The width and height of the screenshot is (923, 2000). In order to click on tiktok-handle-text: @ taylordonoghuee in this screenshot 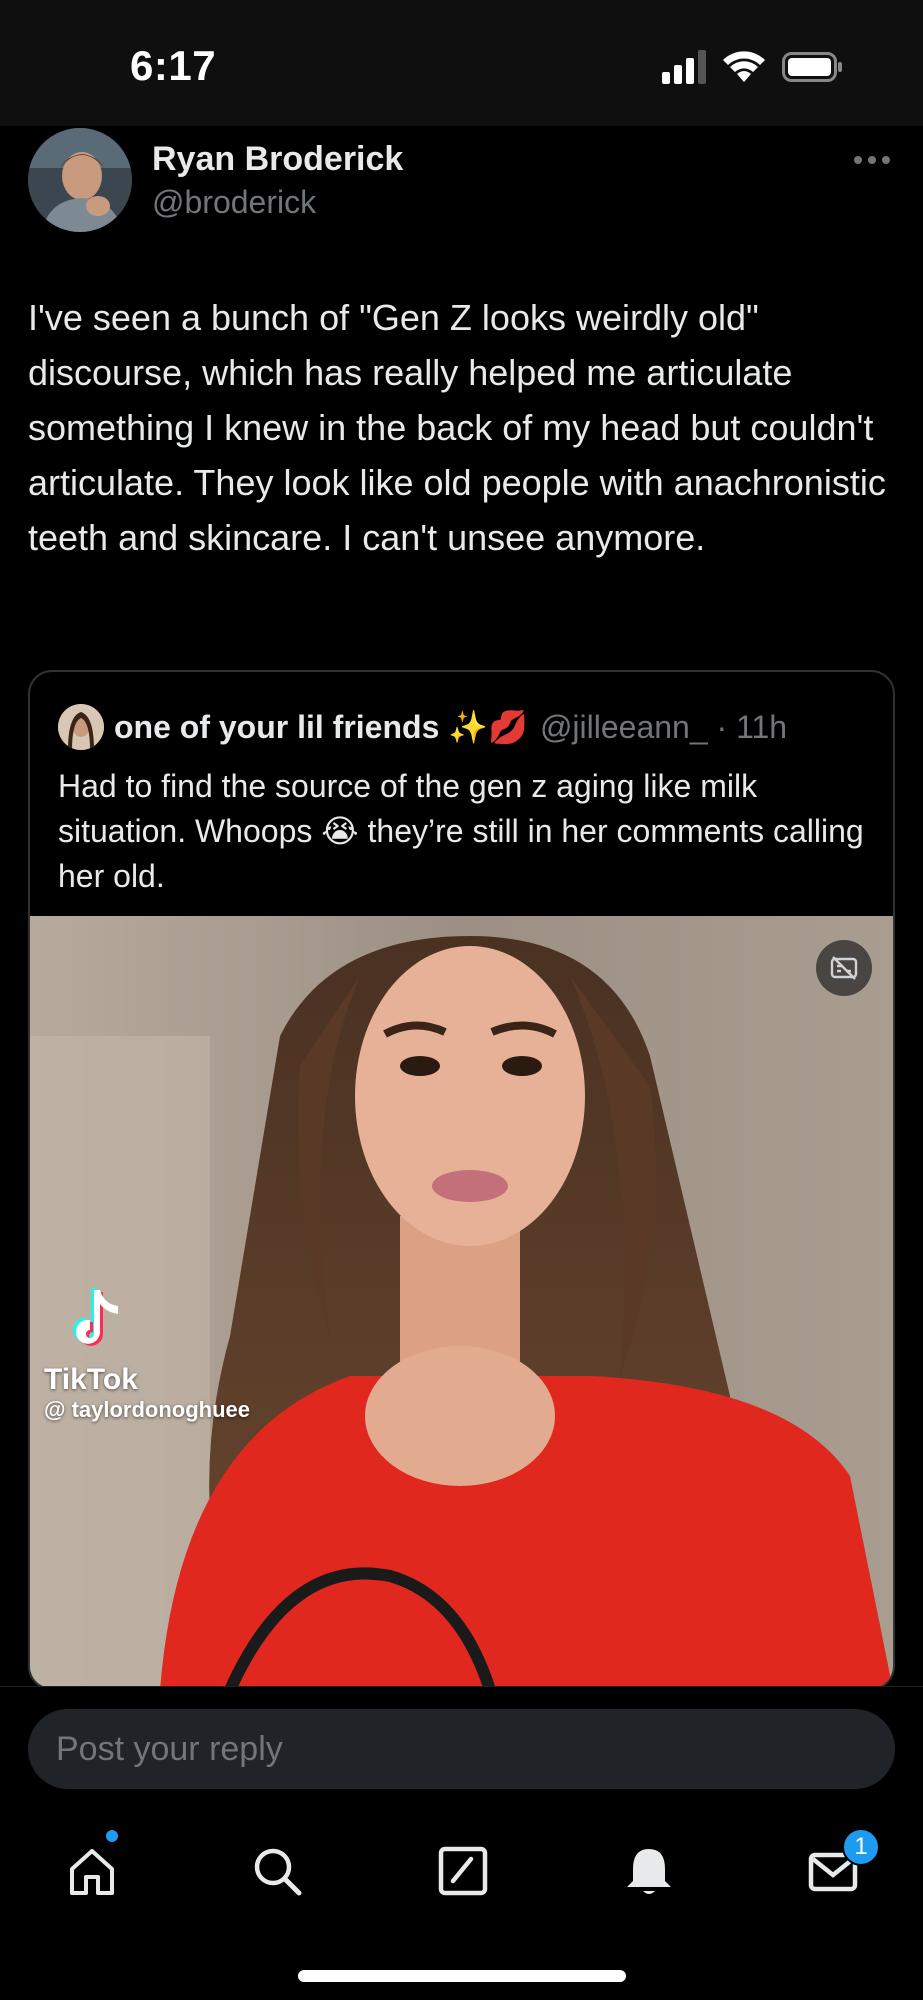, I will do `click(147, 1409)`.